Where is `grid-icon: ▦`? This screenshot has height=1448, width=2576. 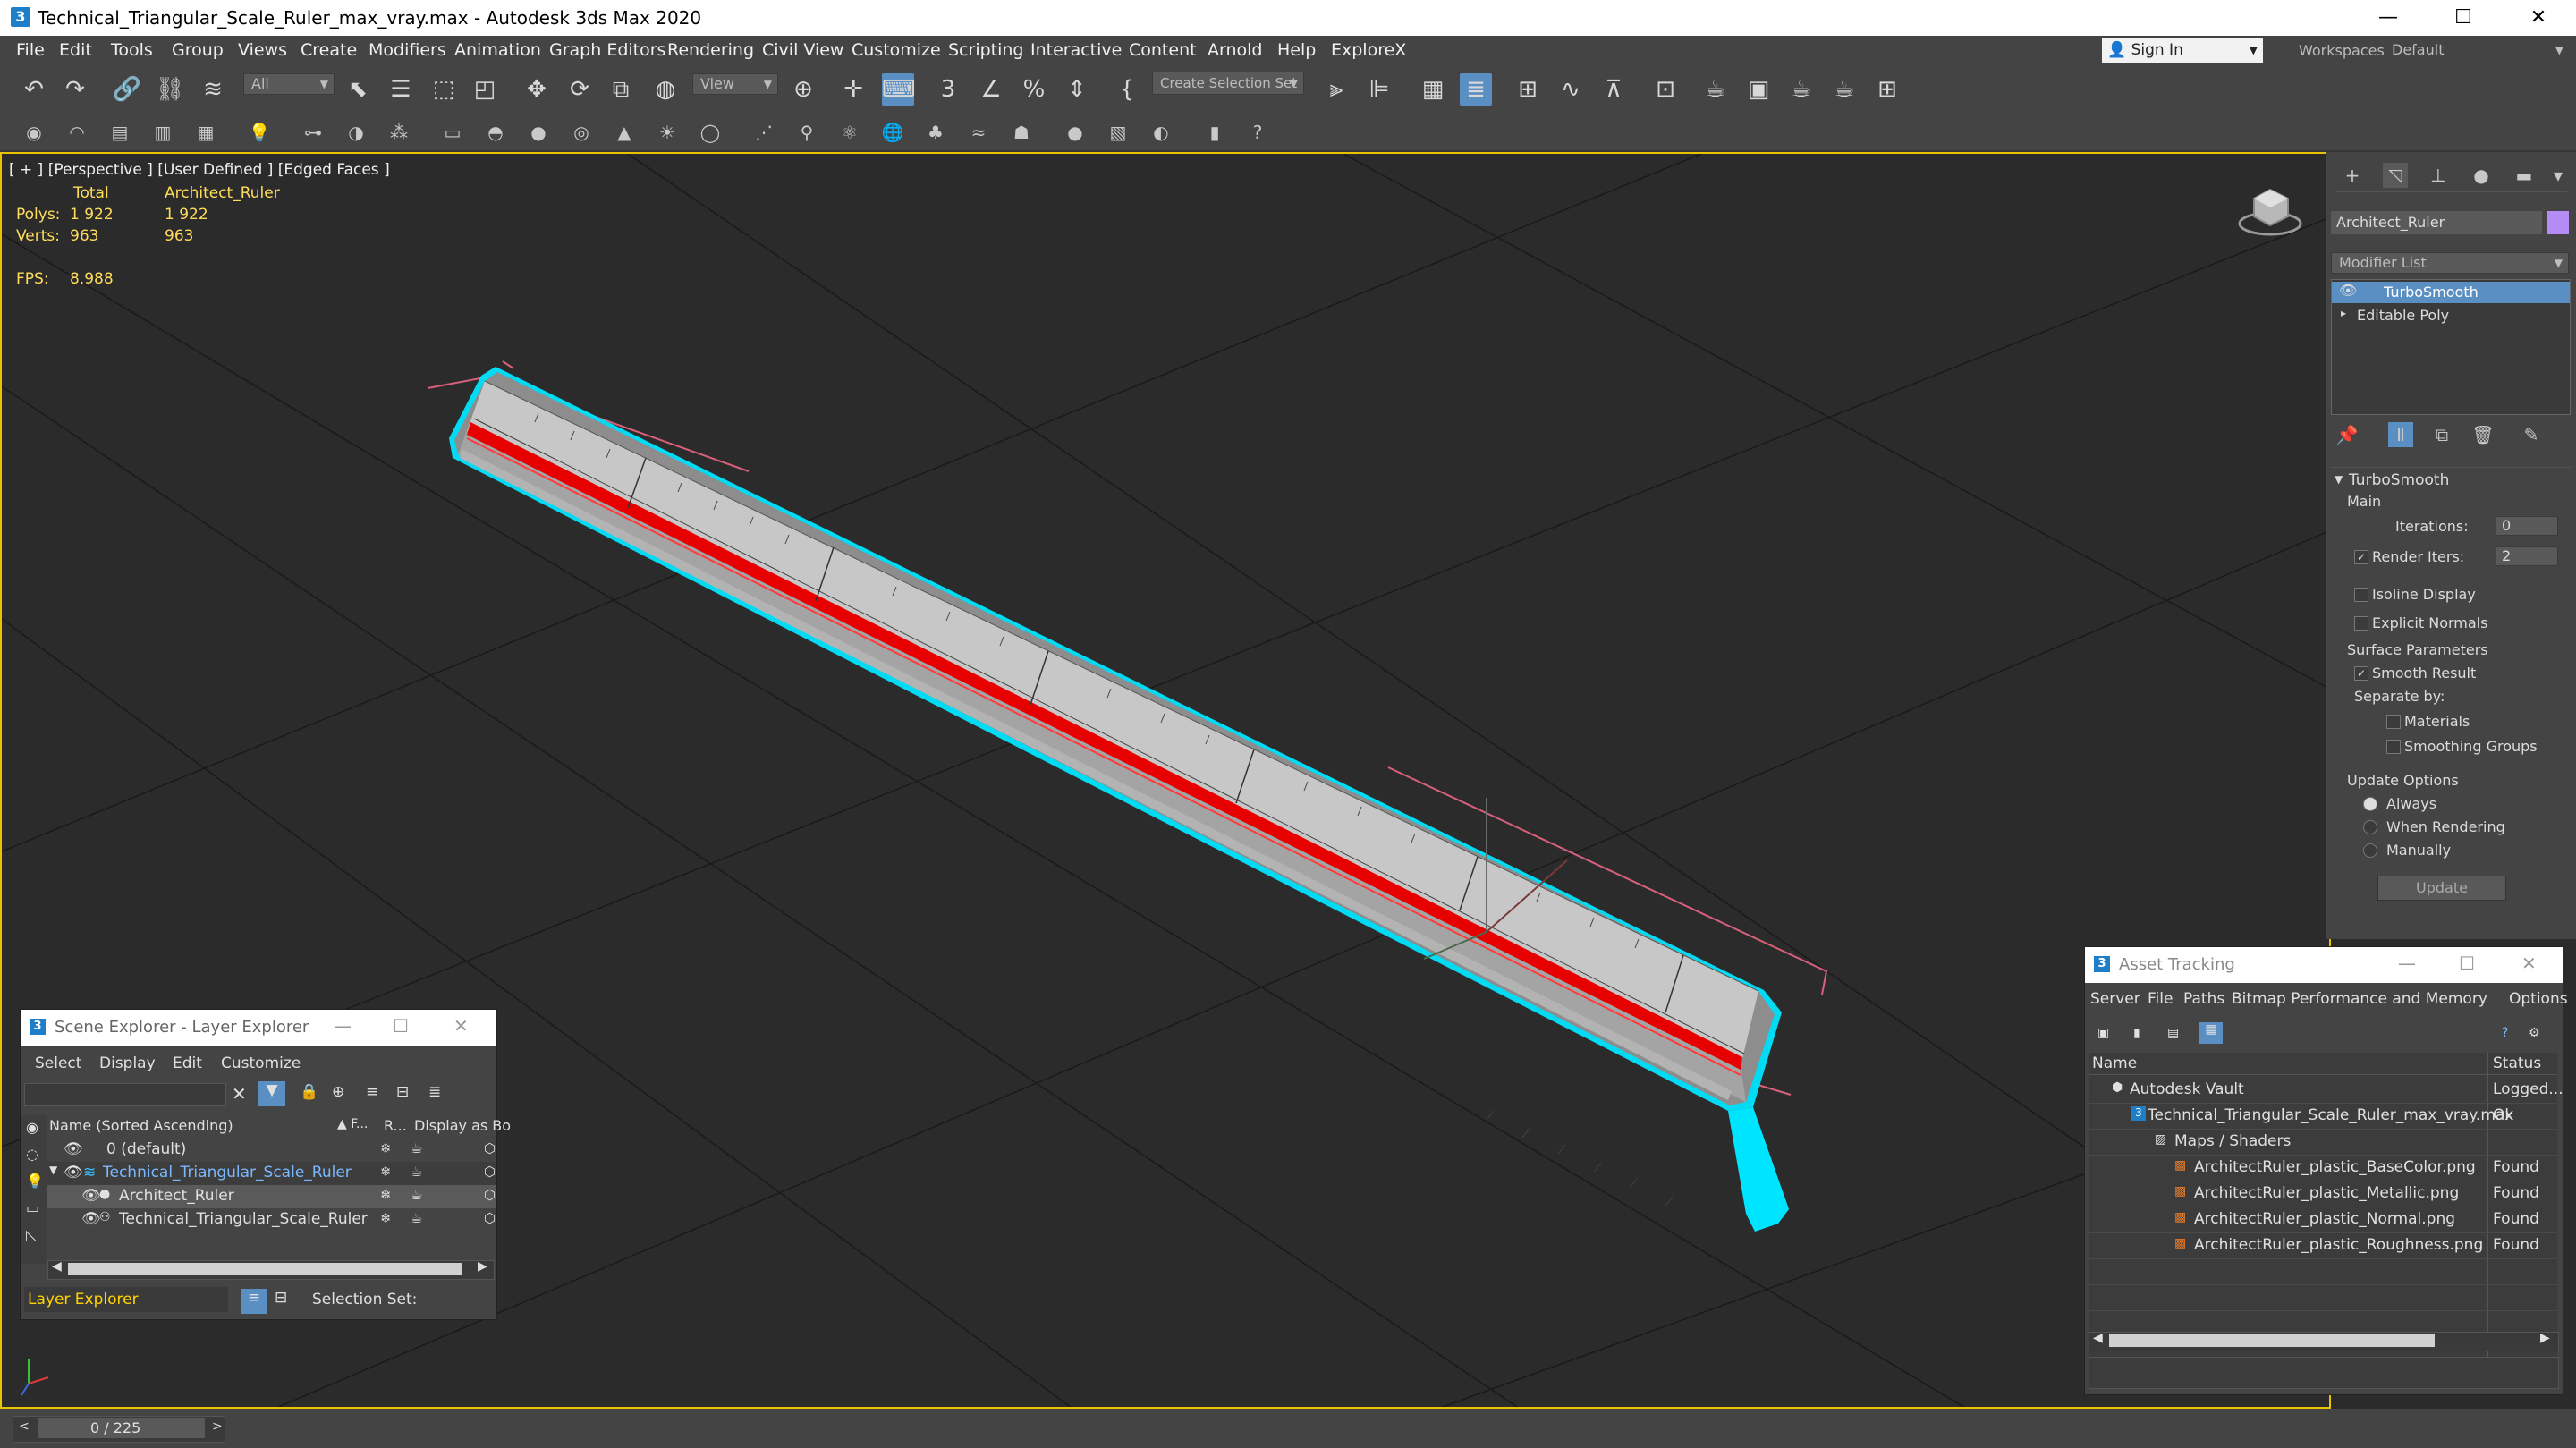
grid-icon: ▦ is located at coordinates (205, 132).